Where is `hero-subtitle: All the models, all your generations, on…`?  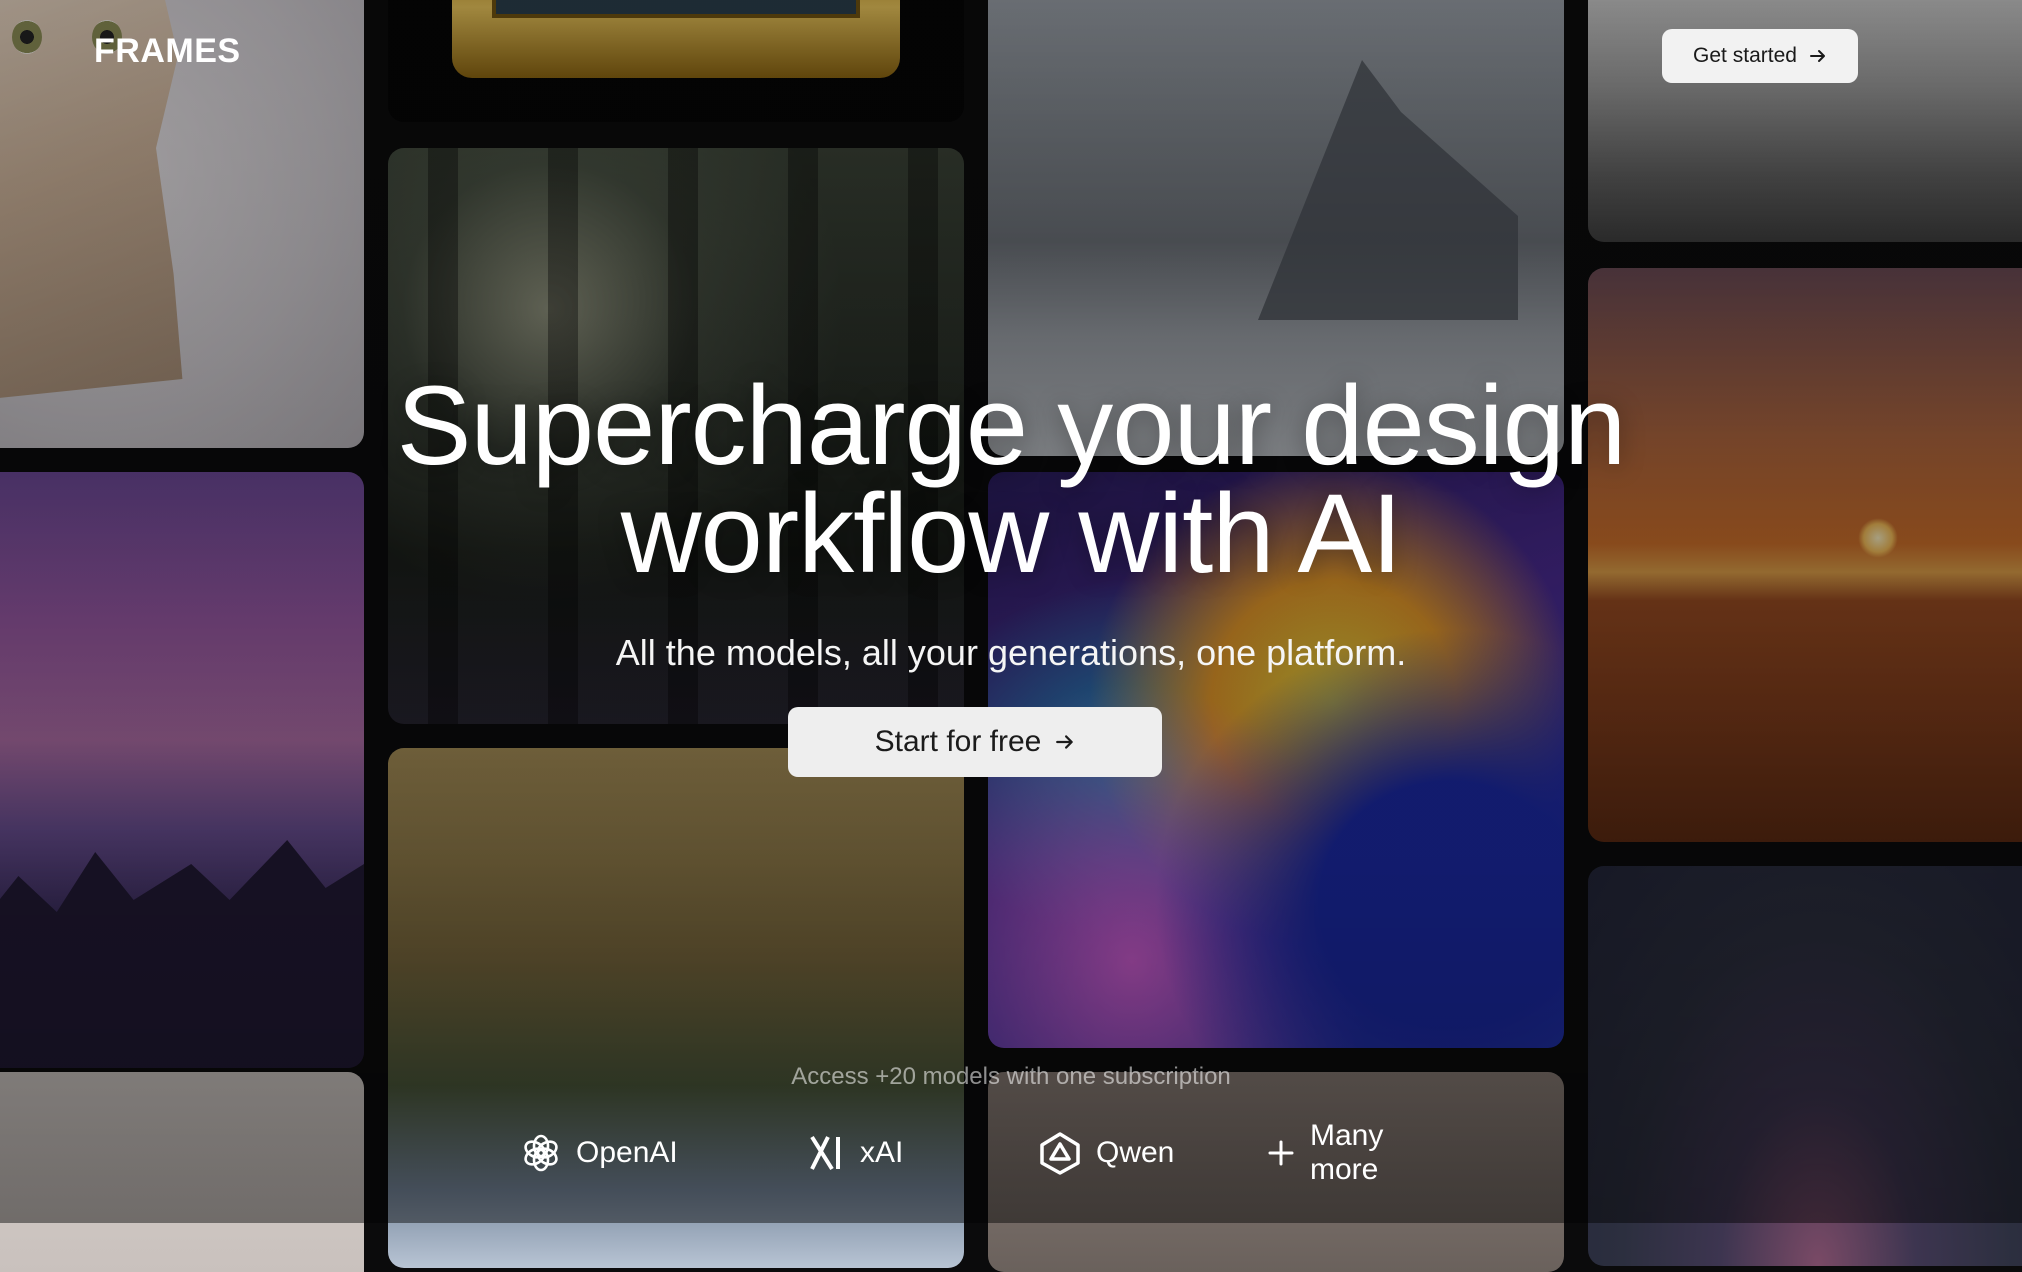 hero-subtitle: All the models, all your generations, on… is located at coordinates (1011, 652).